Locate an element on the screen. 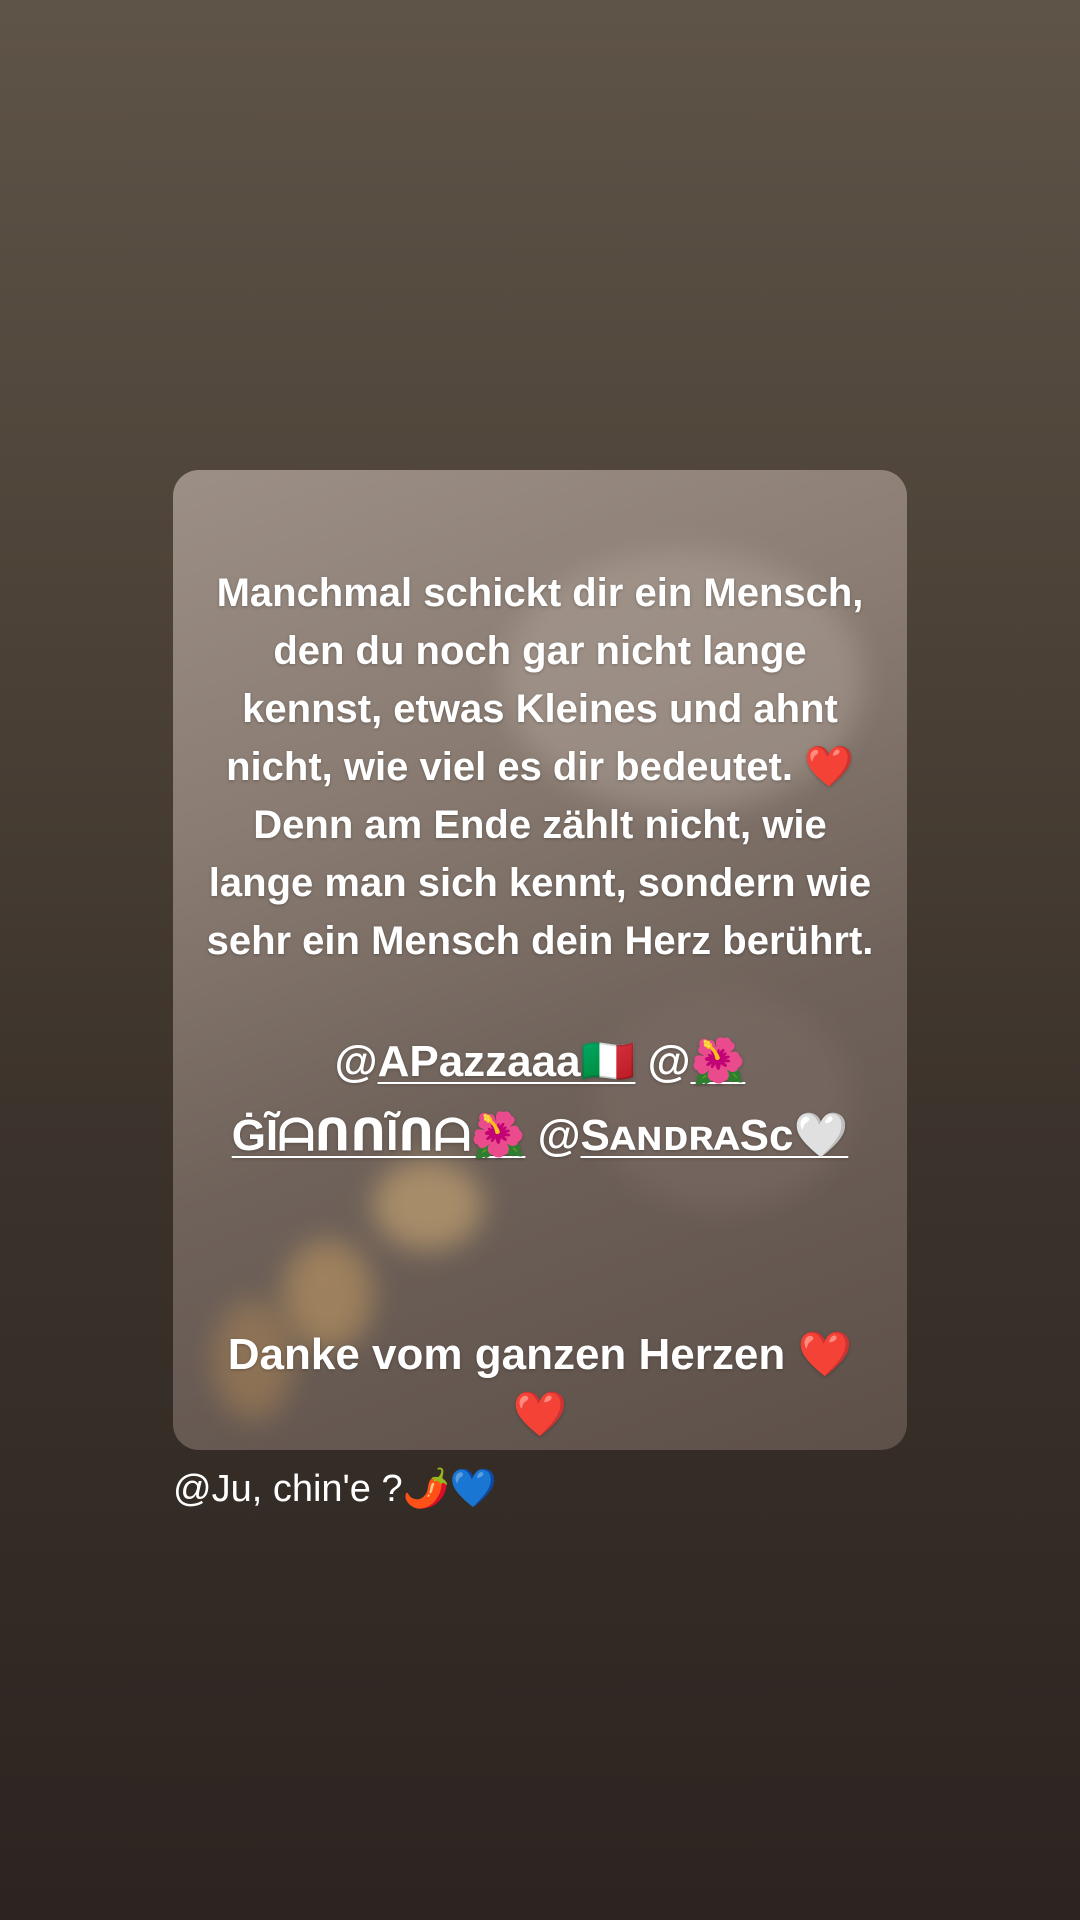 The width and height of the screenshot is (1080, 1920). quote-line: kennst, etwas Kleines und ahnt is located at coordinates (540, 709).